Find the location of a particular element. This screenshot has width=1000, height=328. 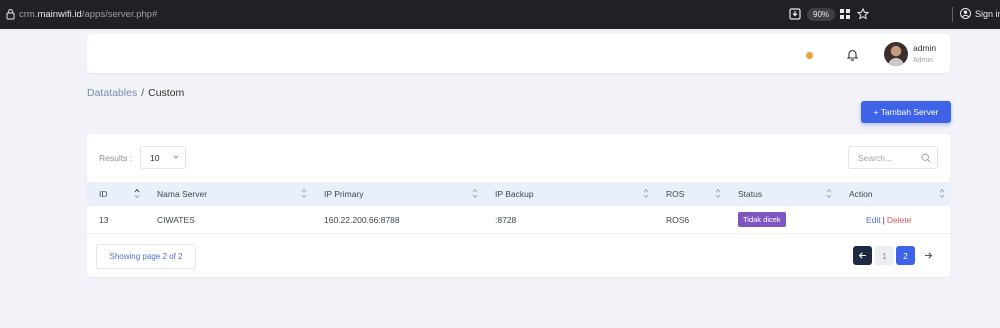

column-header-ip-primary: IP Primary is located at coordinates (344, 194).